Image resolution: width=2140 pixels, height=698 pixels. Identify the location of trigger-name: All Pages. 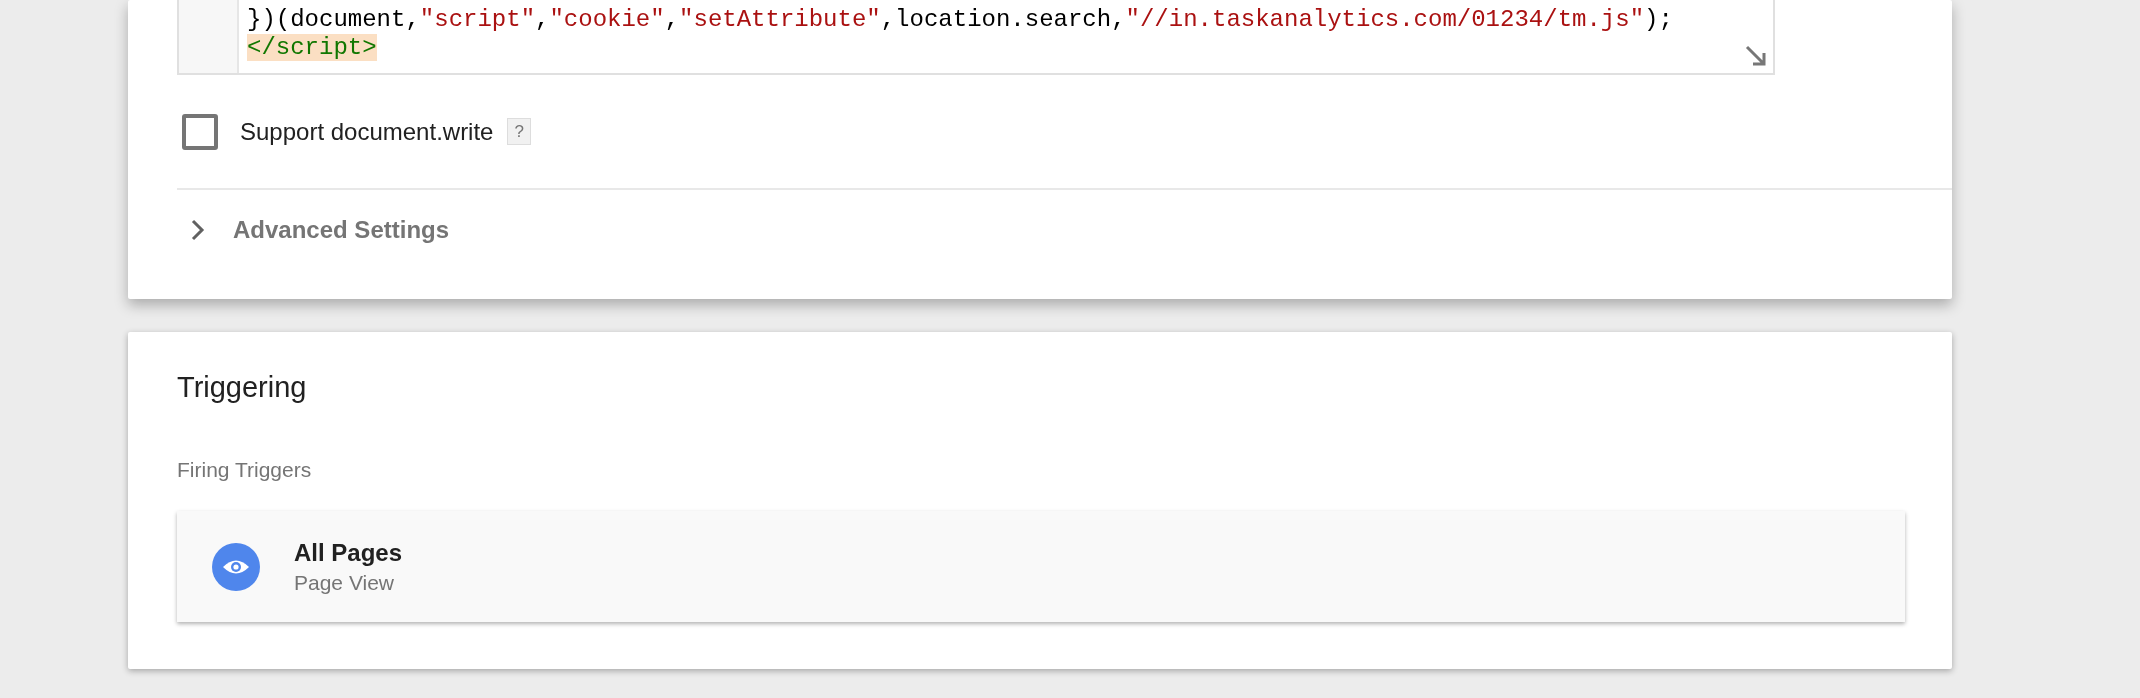
(348, 552).